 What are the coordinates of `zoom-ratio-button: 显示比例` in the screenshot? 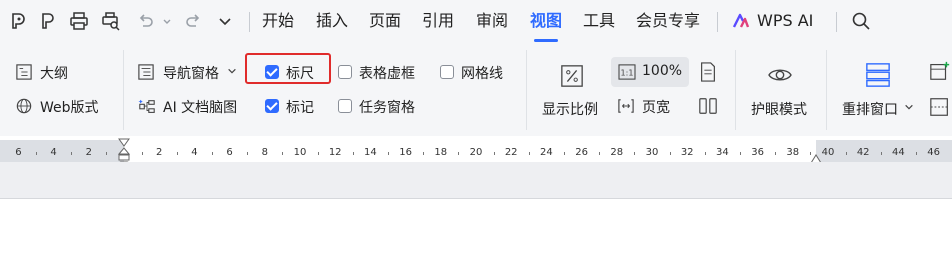 It's located at (570, 109).